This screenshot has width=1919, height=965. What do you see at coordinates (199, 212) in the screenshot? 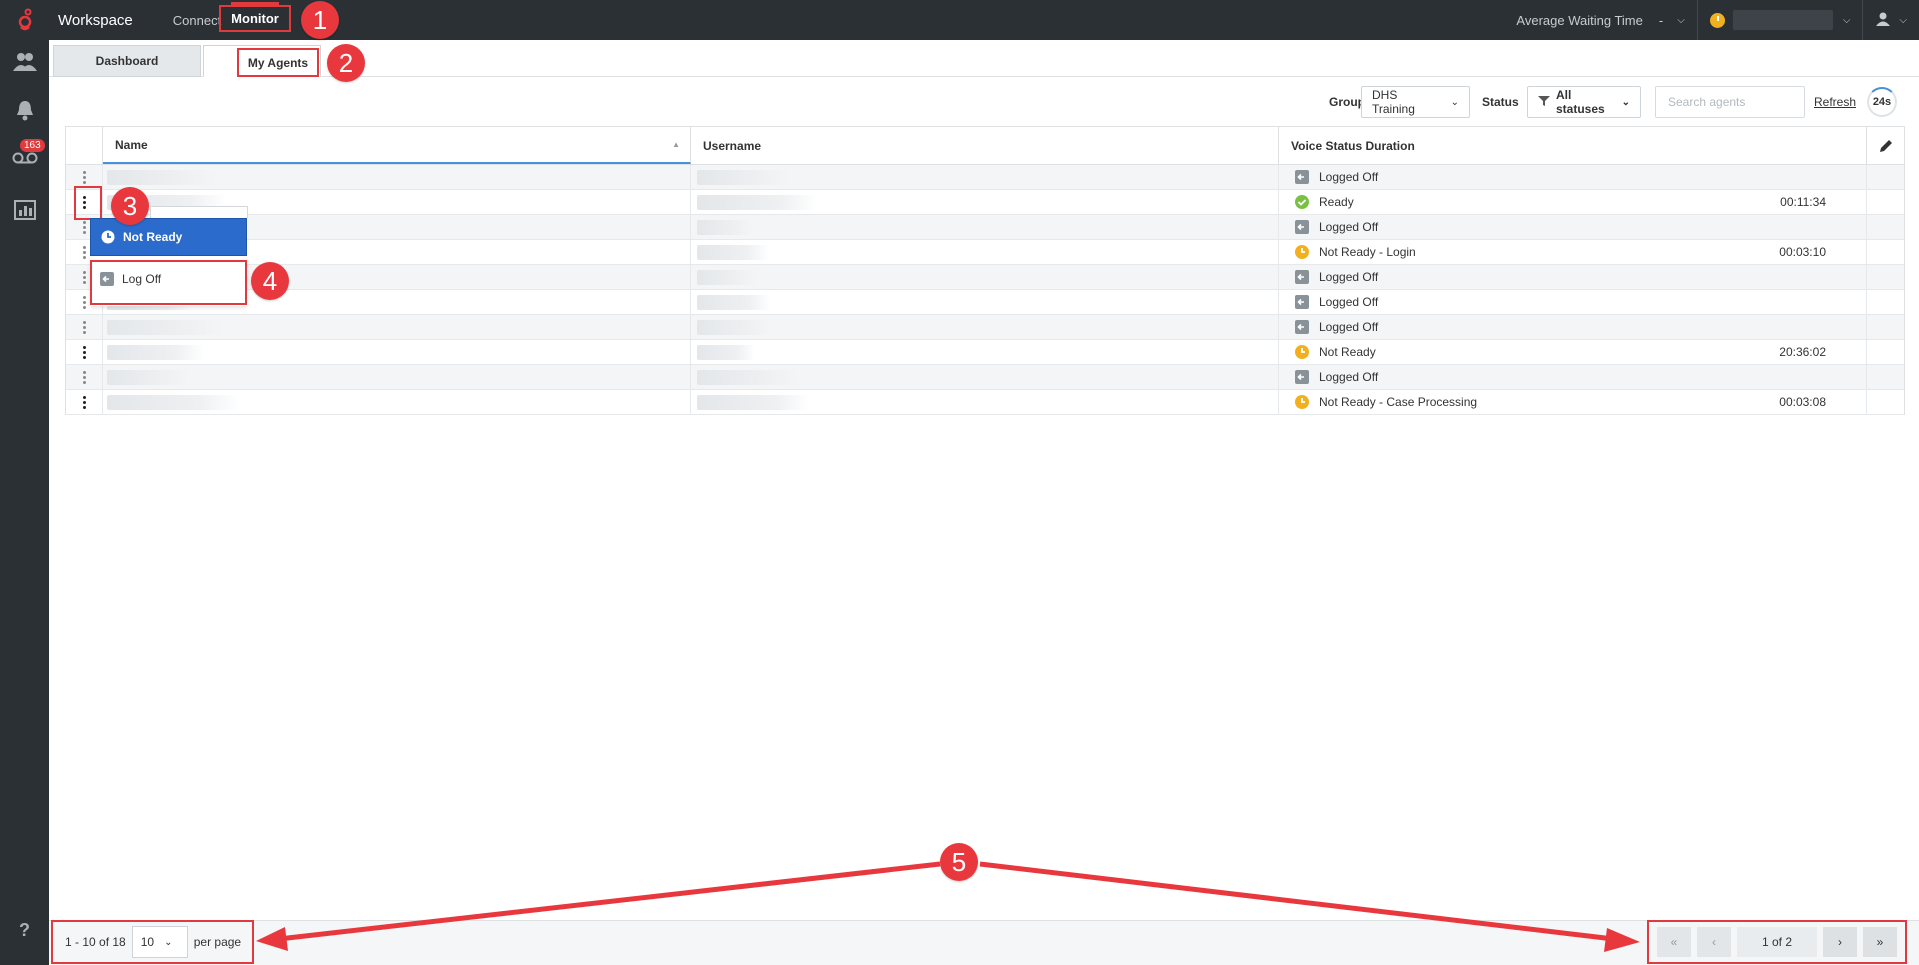
I see `context-menu-frame` at bounding box center [199, 212].